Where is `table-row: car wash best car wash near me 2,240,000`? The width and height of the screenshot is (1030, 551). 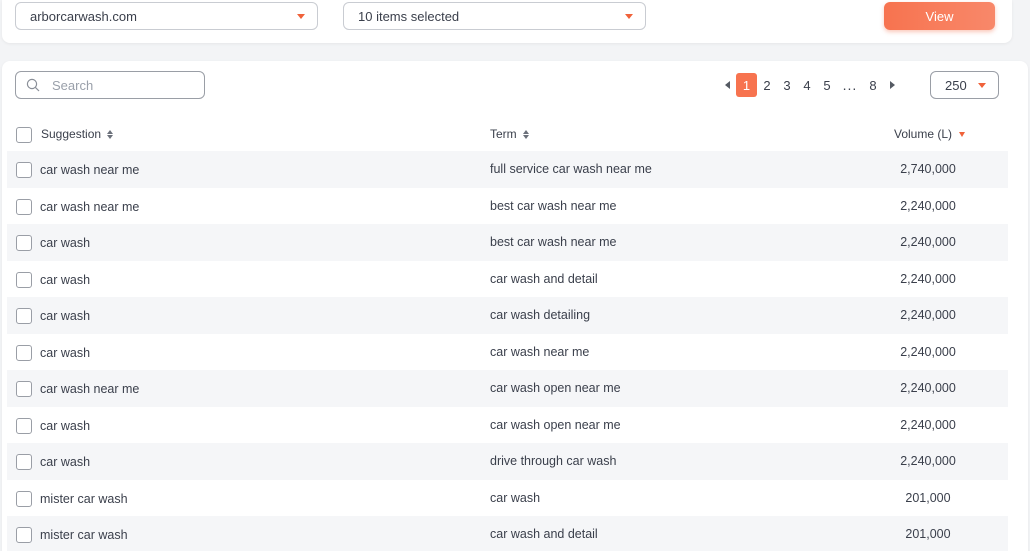 table-row: car wash best car wash near me 2,240,000 is located at coordinates (507, 242).